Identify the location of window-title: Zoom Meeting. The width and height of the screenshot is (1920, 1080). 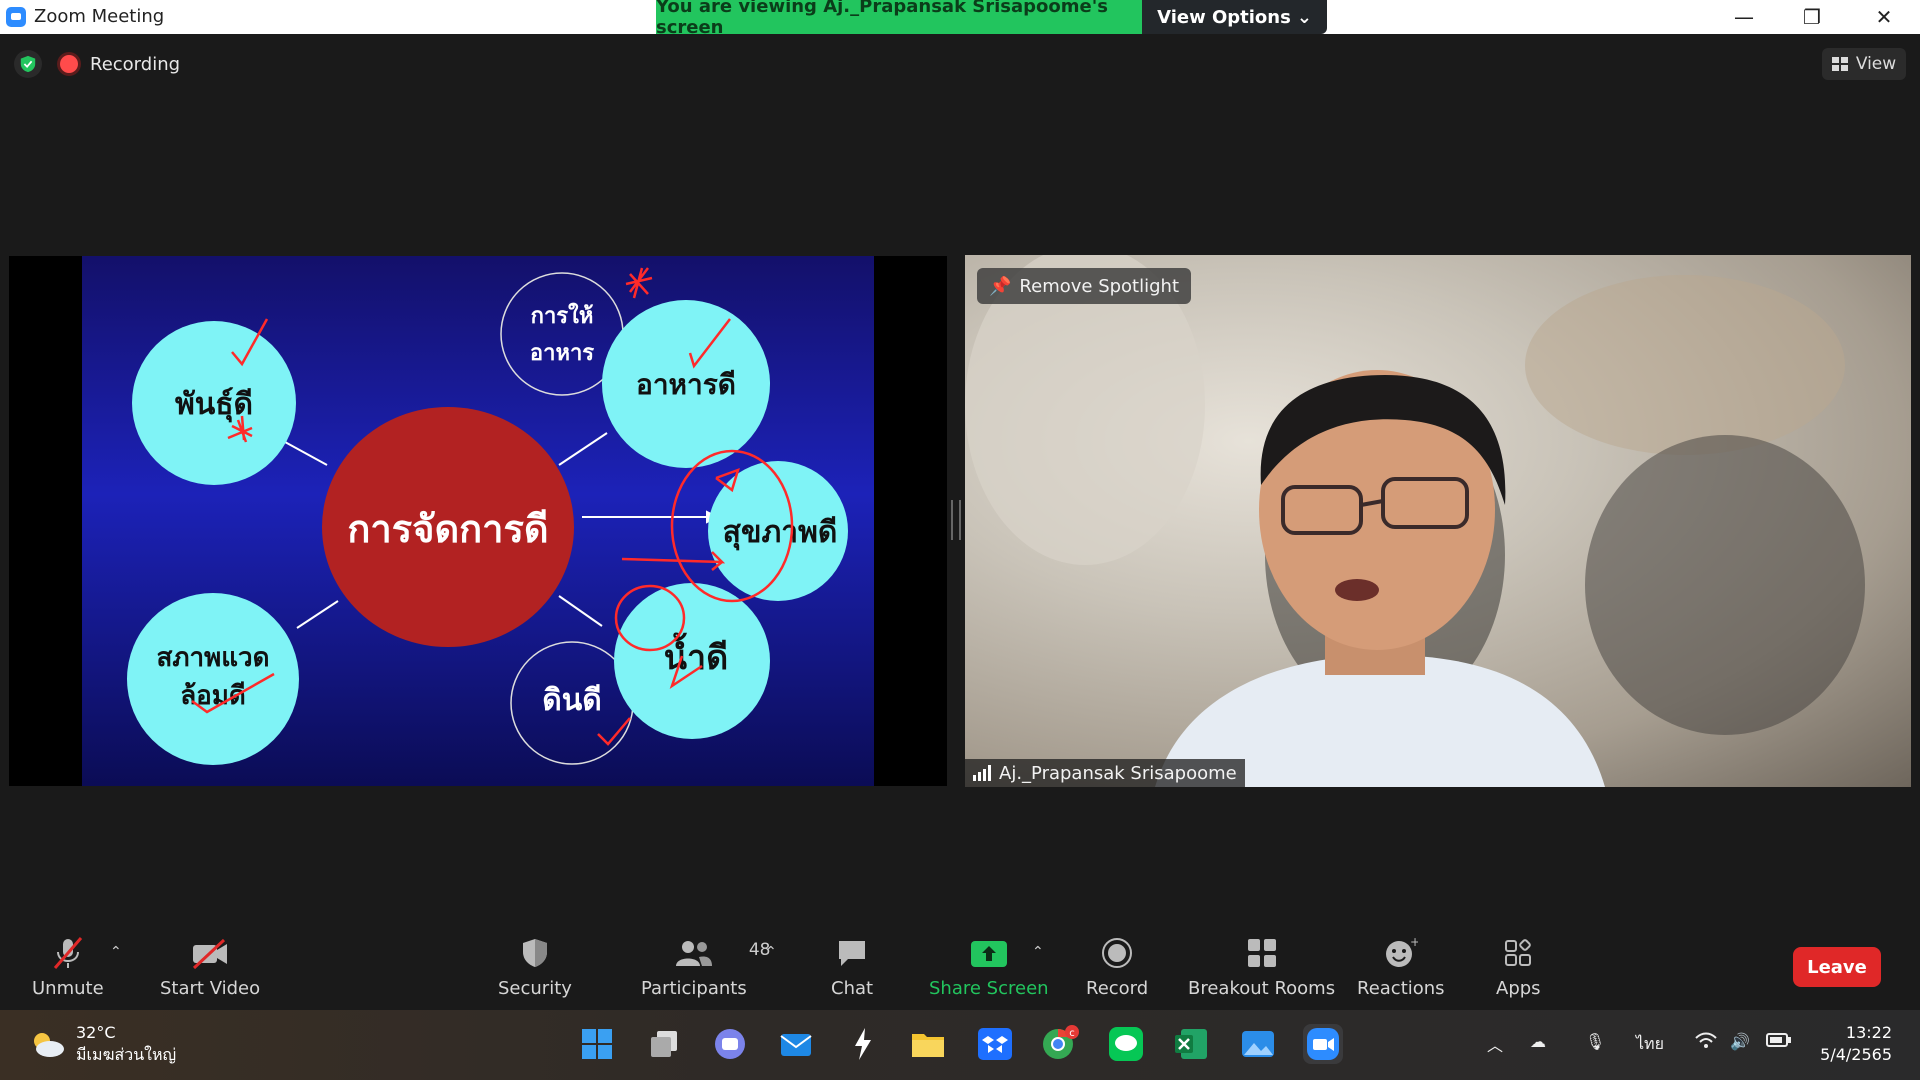
(99, 16).